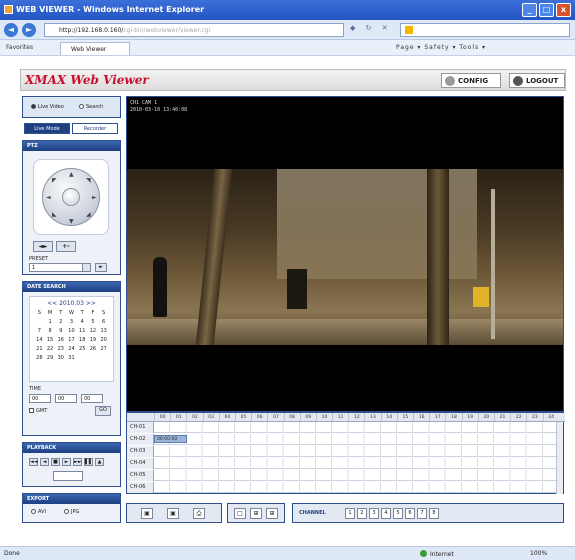  What do you see at coordinates (50, 349) in the screenshot?
I see `calendar-day: 22` at bounding box center [50, 349].